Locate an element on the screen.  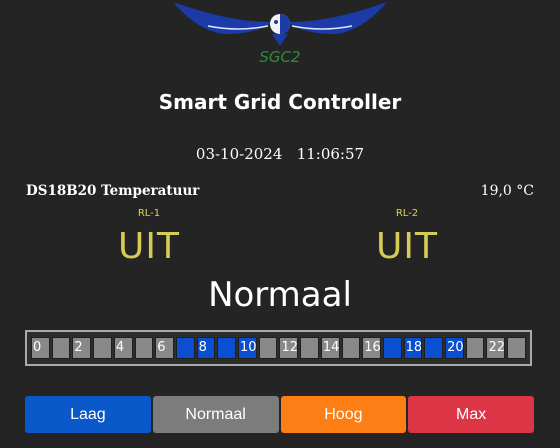
hour-slot: 10 is located at coordinates (247, 348).